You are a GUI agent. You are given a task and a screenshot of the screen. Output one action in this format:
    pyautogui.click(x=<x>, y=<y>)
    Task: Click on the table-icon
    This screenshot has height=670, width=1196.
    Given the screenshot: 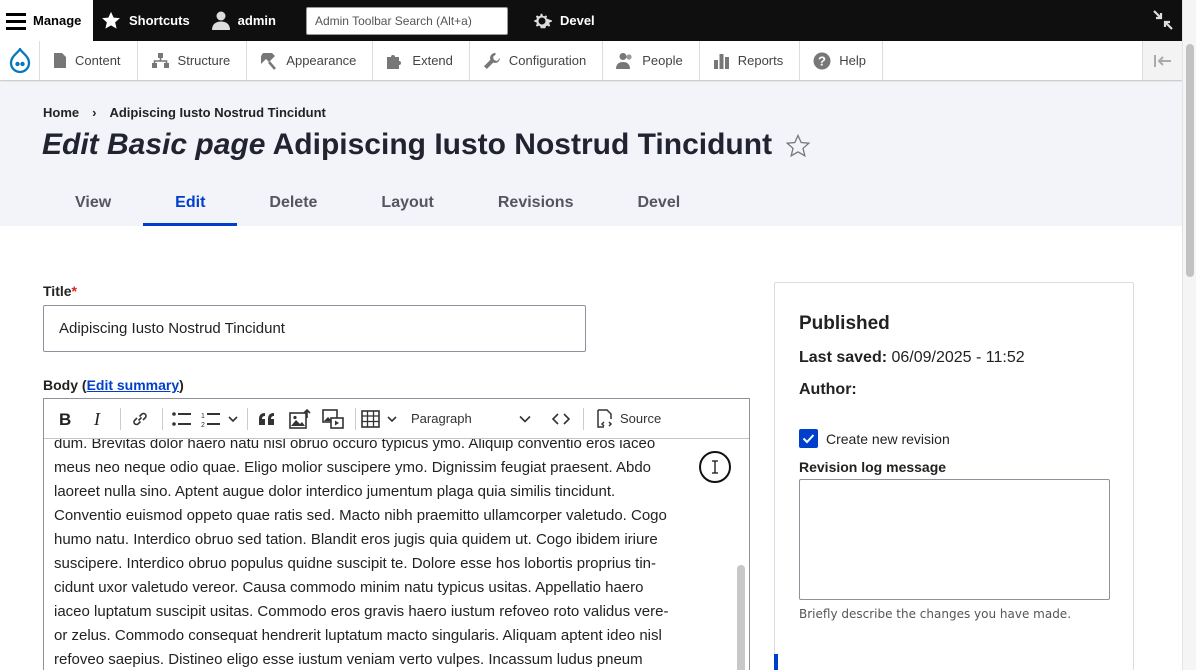 What is the action you would take?
    pyautogui.click(x=379, y=418)
    